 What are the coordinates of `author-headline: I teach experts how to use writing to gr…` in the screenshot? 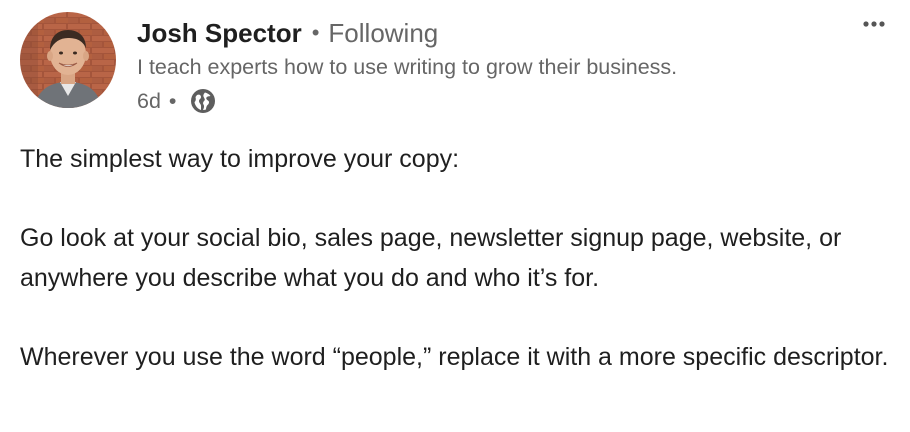 It's located at (407, 67).